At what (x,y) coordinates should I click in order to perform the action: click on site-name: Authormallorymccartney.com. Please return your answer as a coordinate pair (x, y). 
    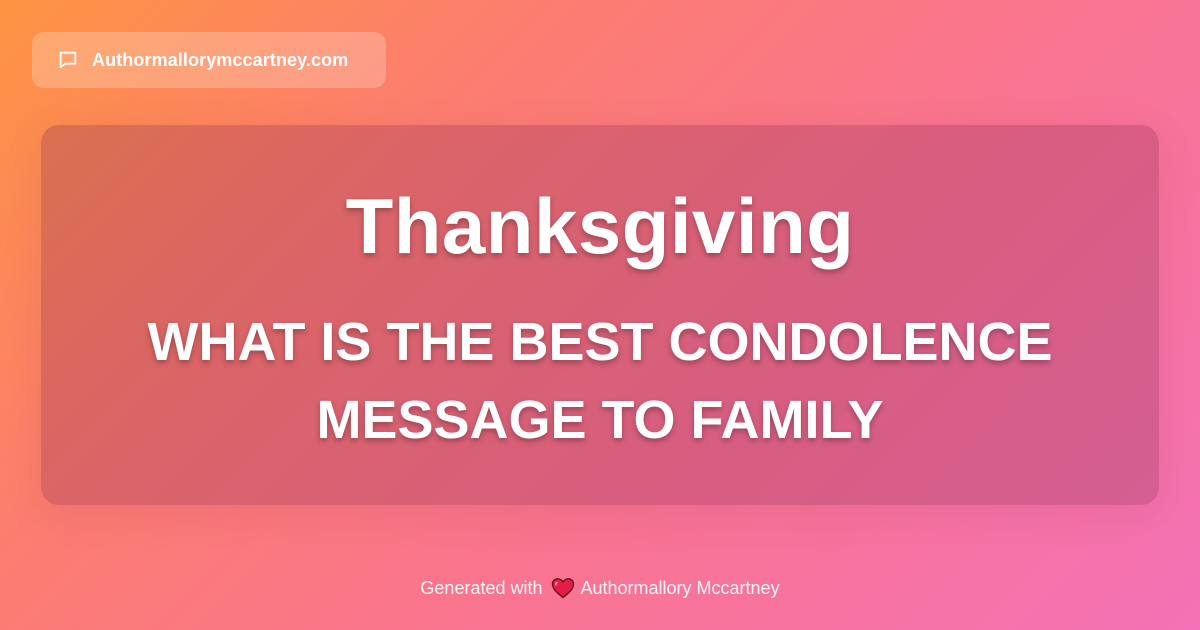
    Looking at the image, I should click on (220, 59).